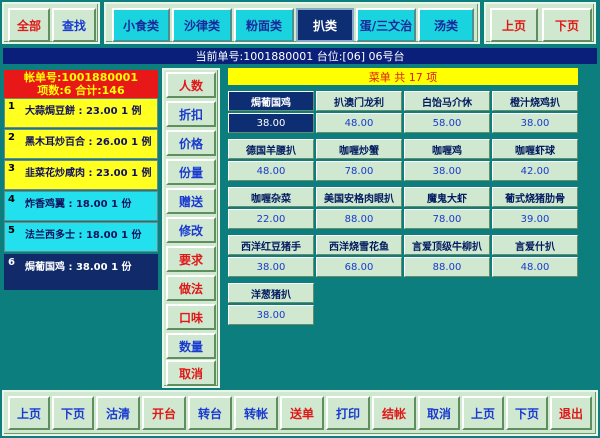 This screenshot has width=600, height=438. I want to click on dish-name: 美国安格肉眼扒, so click(359, 197).